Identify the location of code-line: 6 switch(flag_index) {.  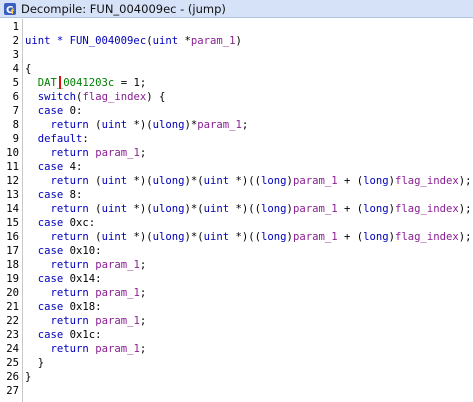
(236, 97).